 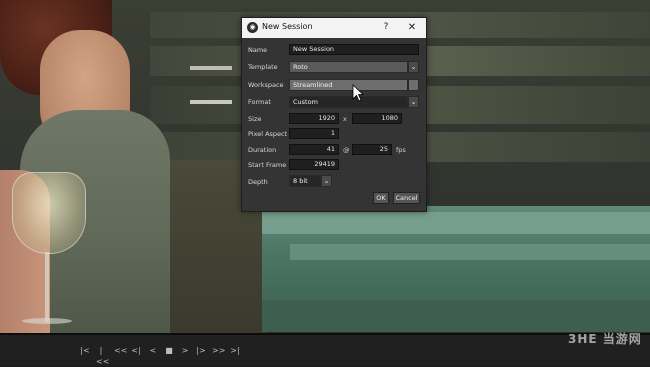 I want to click on play-forward-button: >, so click(x=185, y=350).